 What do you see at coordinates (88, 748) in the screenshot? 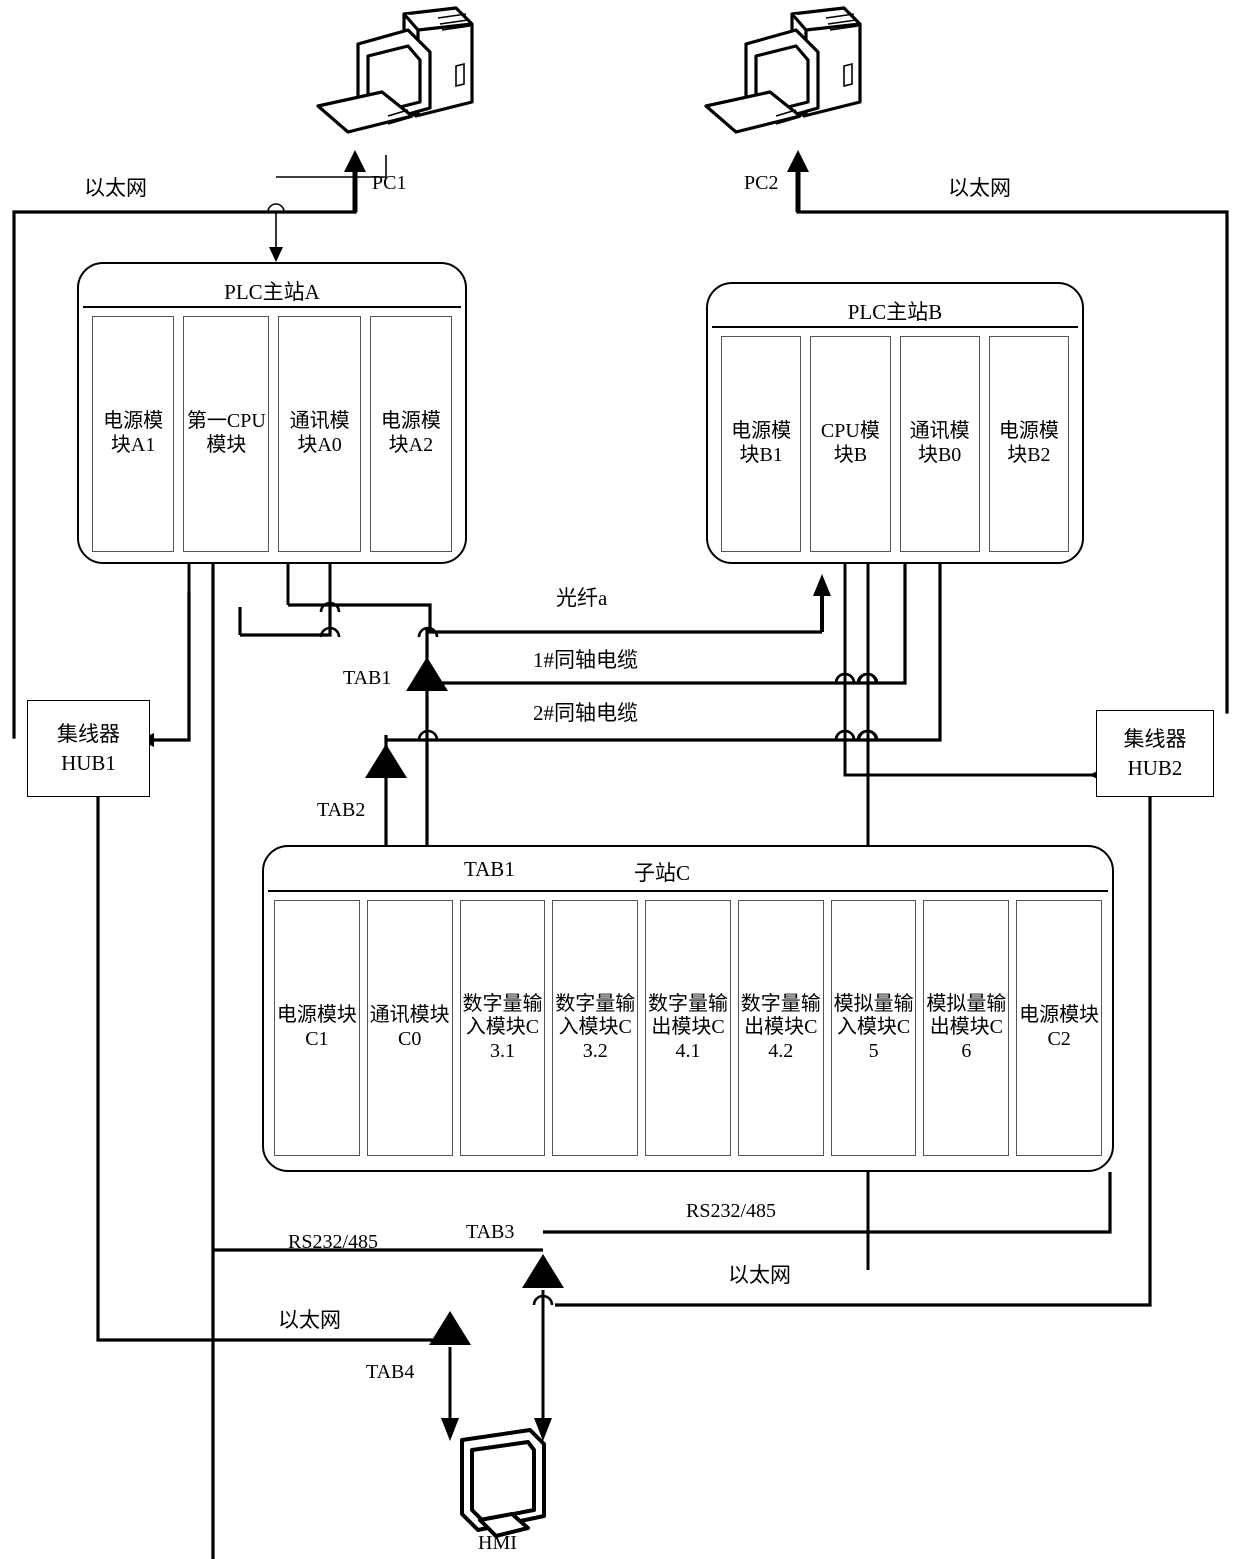
I see `hub1-box: 集线器 HUB1` at bounding box center [88, 748].